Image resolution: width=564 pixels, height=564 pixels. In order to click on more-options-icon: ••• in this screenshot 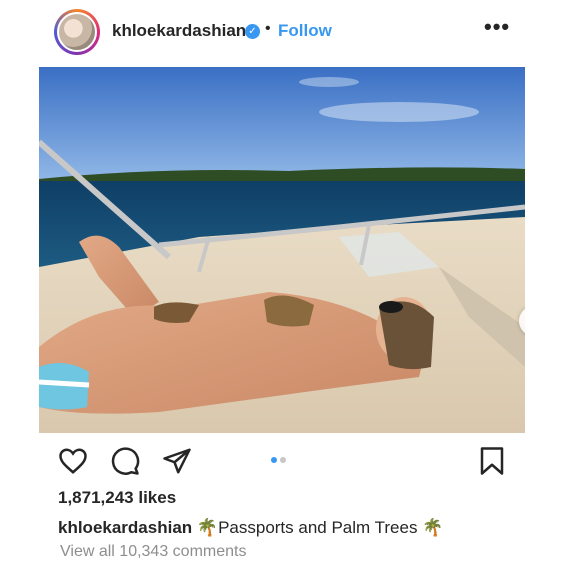, I will do `click(497, 27)`.